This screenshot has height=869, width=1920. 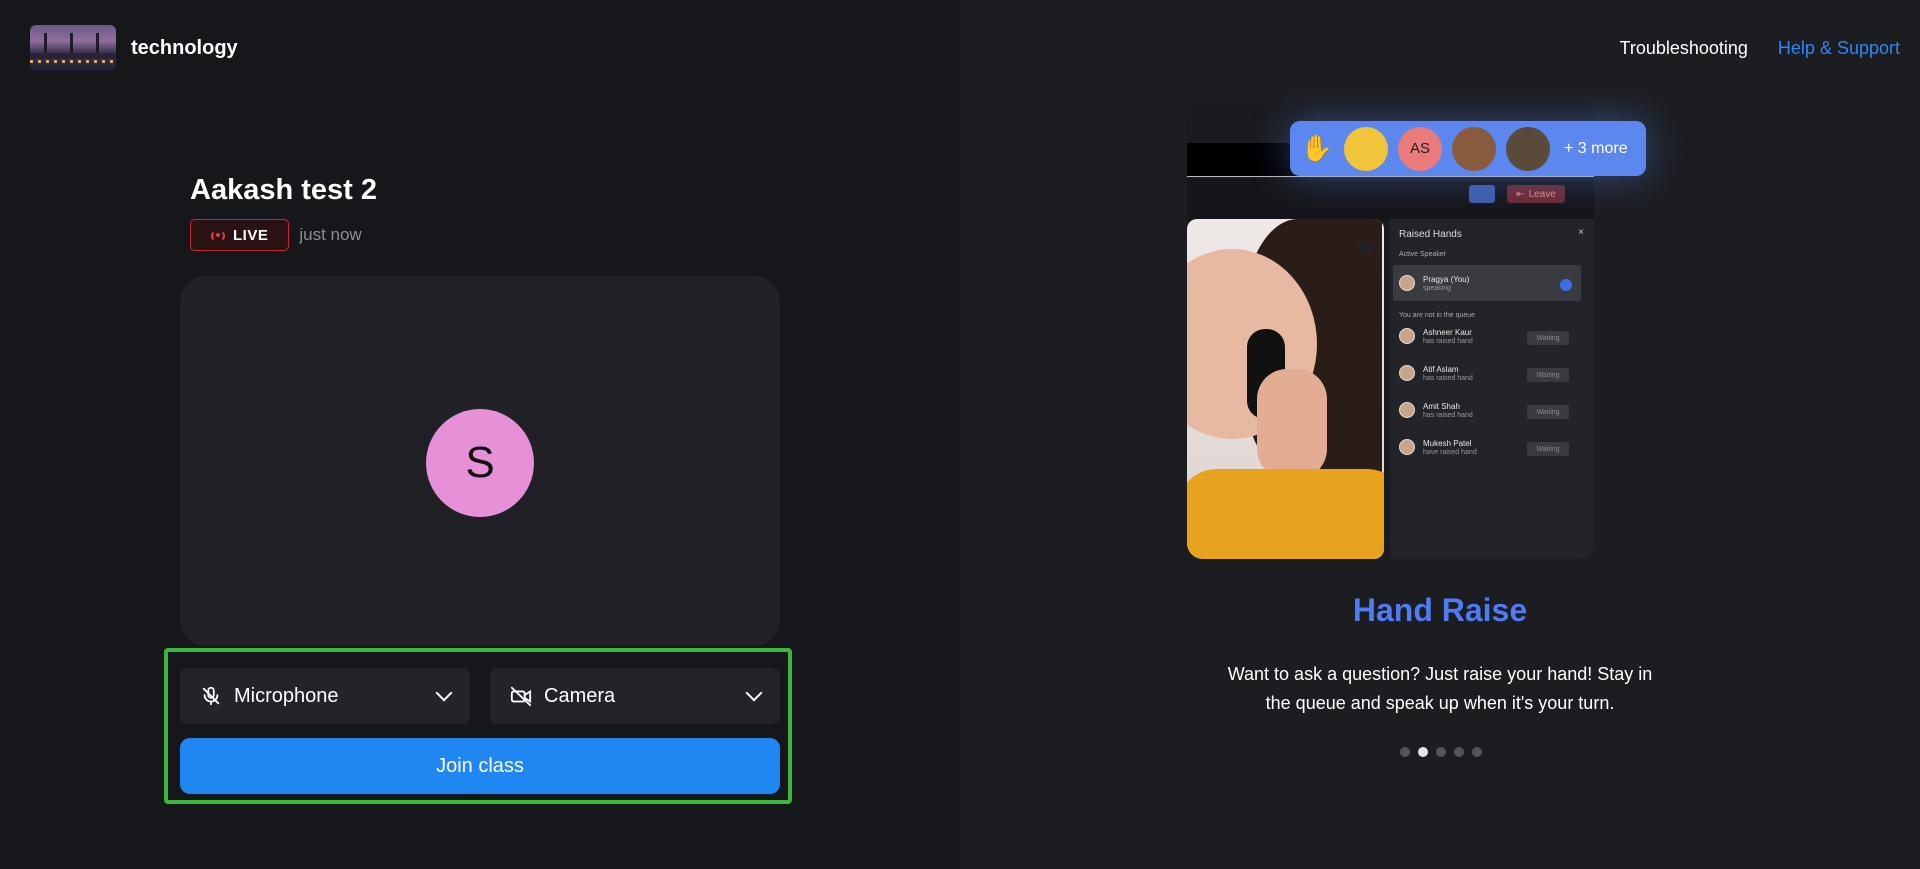 I want to click on pin-icon, so click(x=1365, y=247).